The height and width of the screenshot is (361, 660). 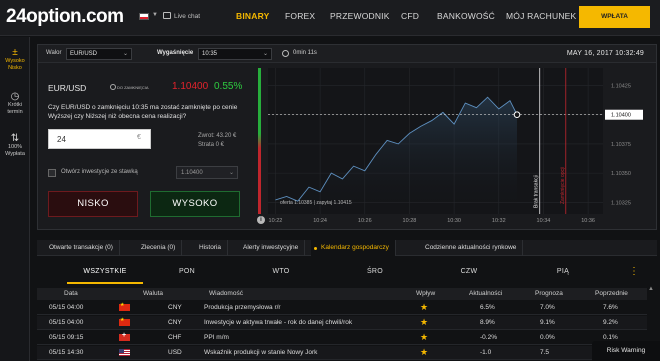 What do you see at coordinates (252, 16) in the screenshot?
I see `nav-binary: BINARY` at bounding box center [252, 16].